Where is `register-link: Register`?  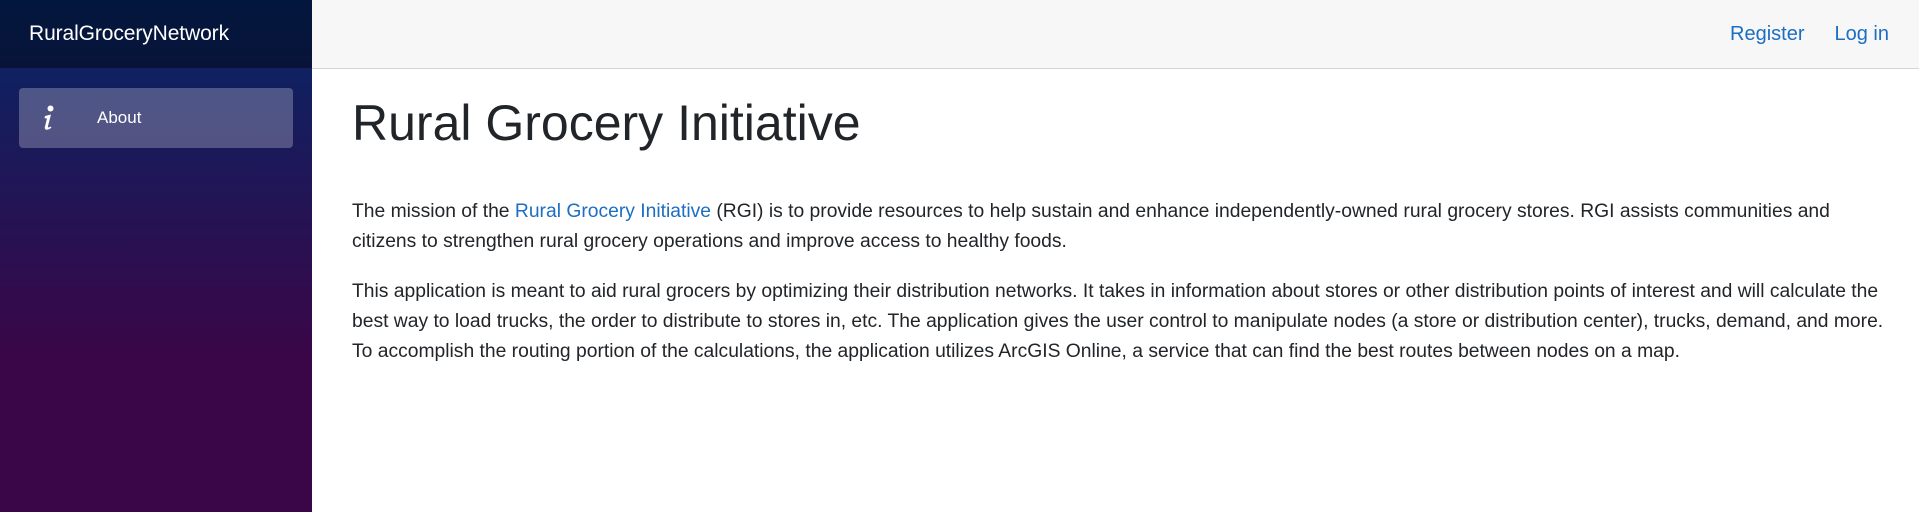 register-link: Register is located at coordinates (1767, 34).